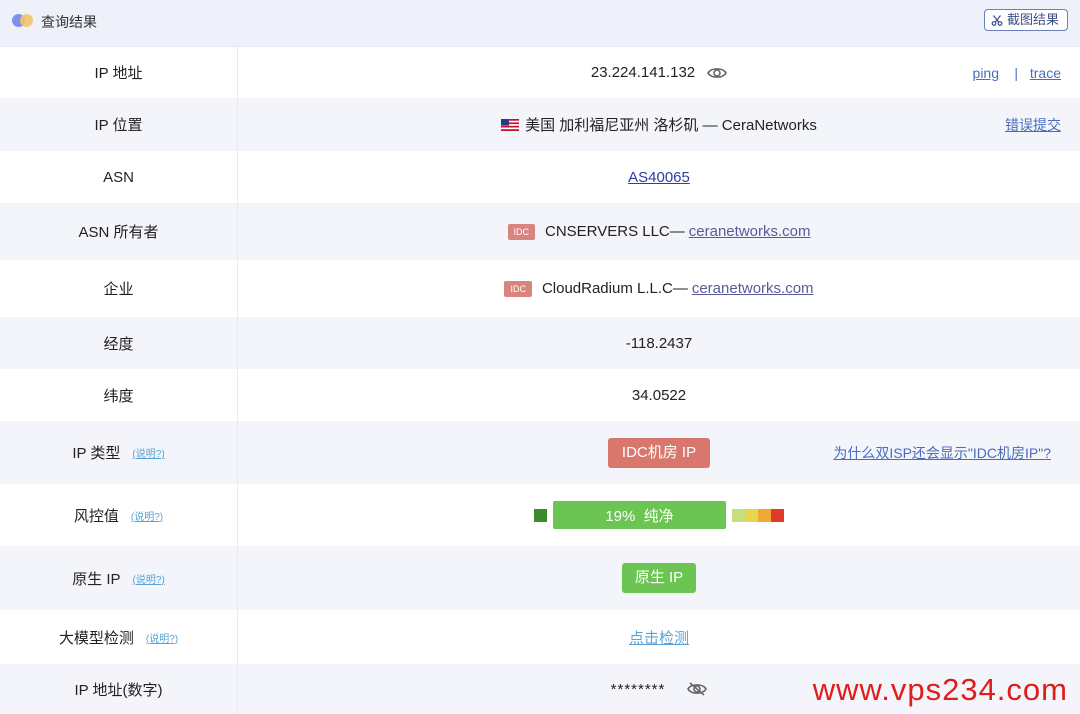 This screenshot has width=1080, height=714. What do you see at coordinates (540, 23) in the screenshot?
I see `result-header: 查询结果 截图结果` at bounding box center [540, 23].